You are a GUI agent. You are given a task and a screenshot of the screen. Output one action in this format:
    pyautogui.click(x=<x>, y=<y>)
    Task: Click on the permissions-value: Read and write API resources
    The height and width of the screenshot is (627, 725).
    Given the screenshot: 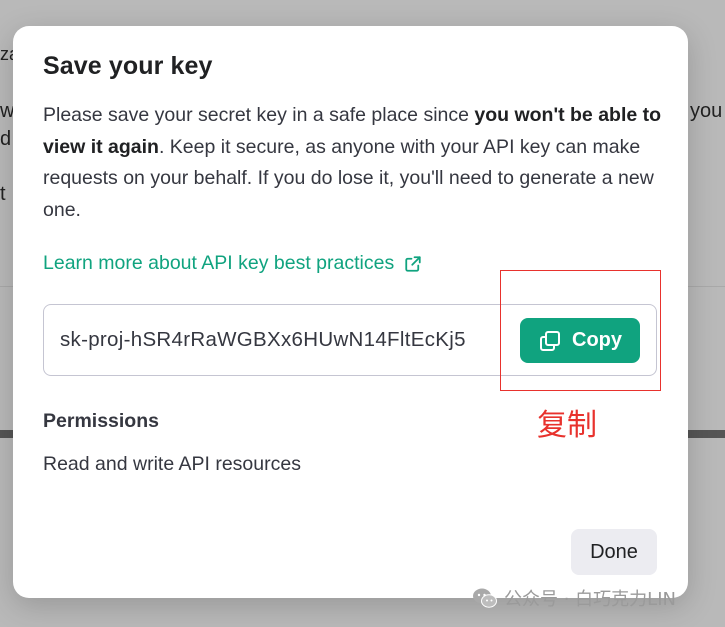 What is the action you would take?
    pyautogui.click(x=172, y=464)
    